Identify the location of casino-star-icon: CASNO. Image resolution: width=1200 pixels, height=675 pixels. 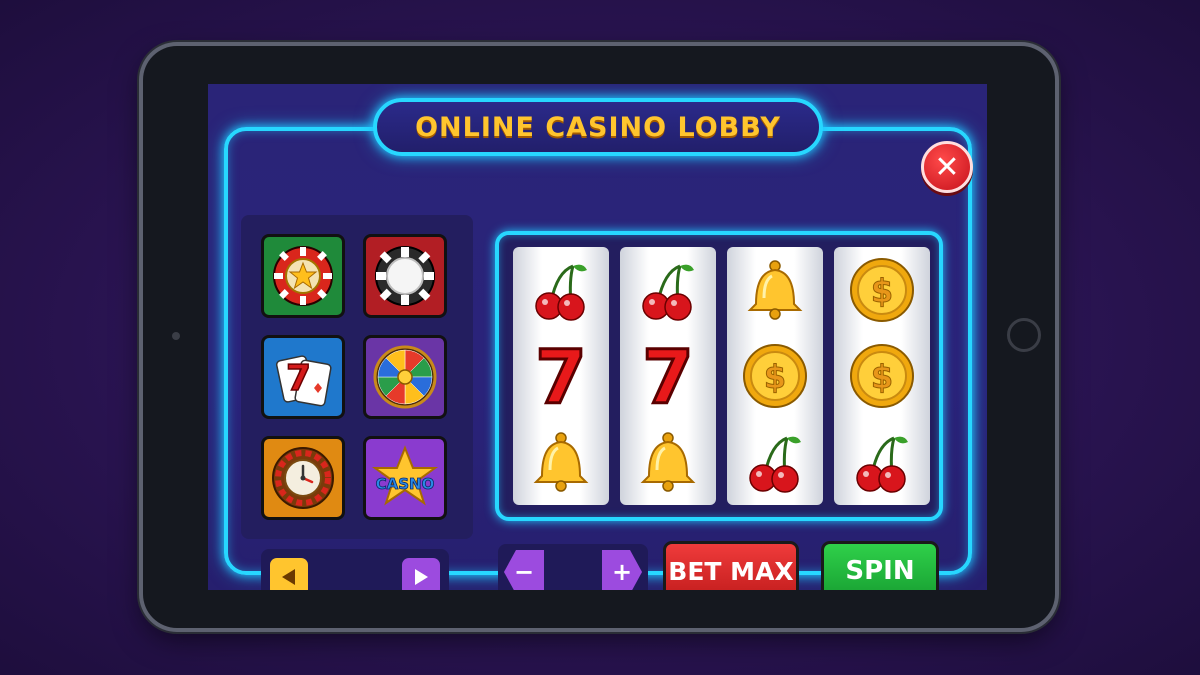
(405, 475).